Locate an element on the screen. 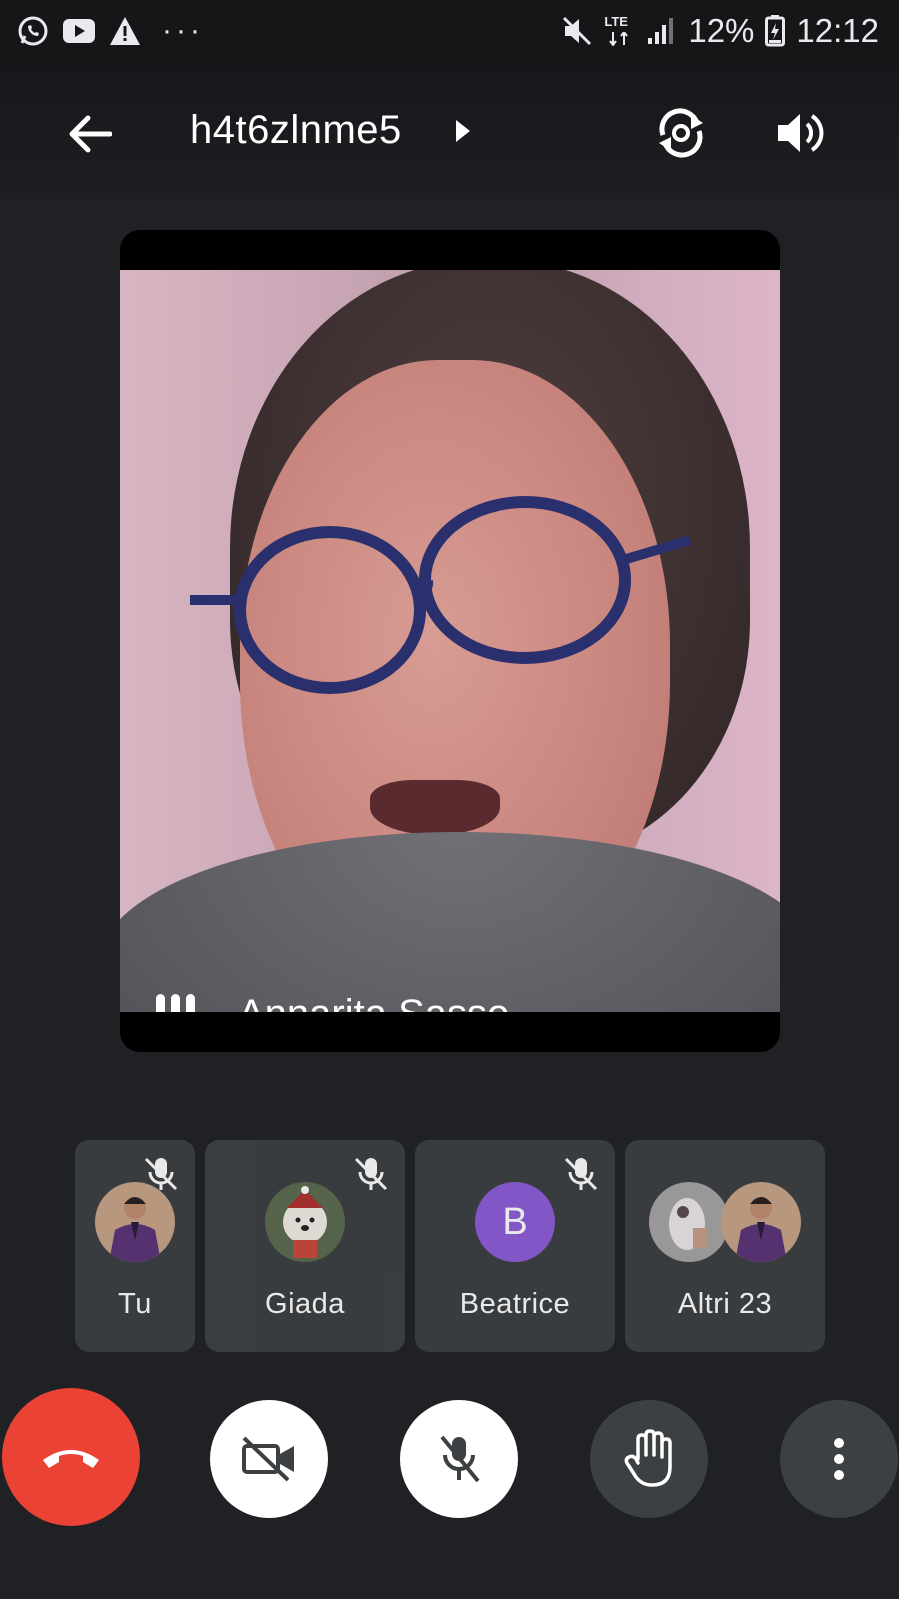  hang-up-icon is located at coordinates (71, 1459).